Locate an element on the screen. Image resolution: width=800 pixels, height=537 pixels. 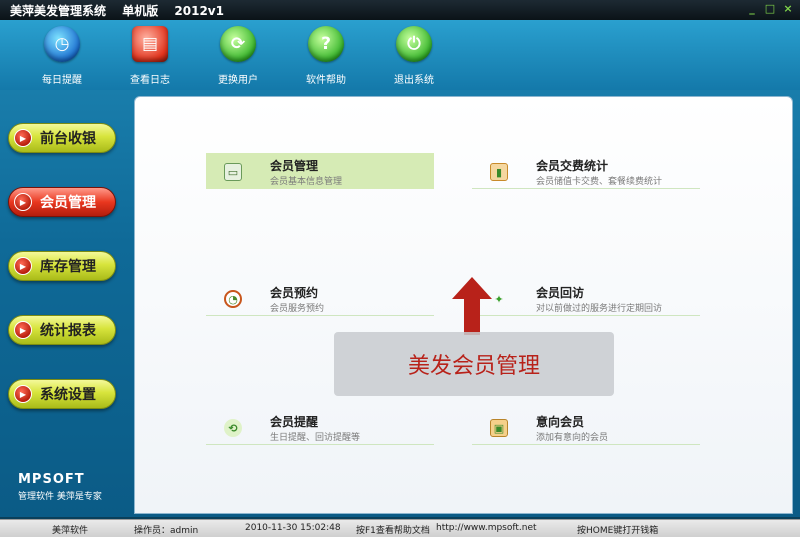
stats-icon: ▮ is located at coordinates (499, 172).